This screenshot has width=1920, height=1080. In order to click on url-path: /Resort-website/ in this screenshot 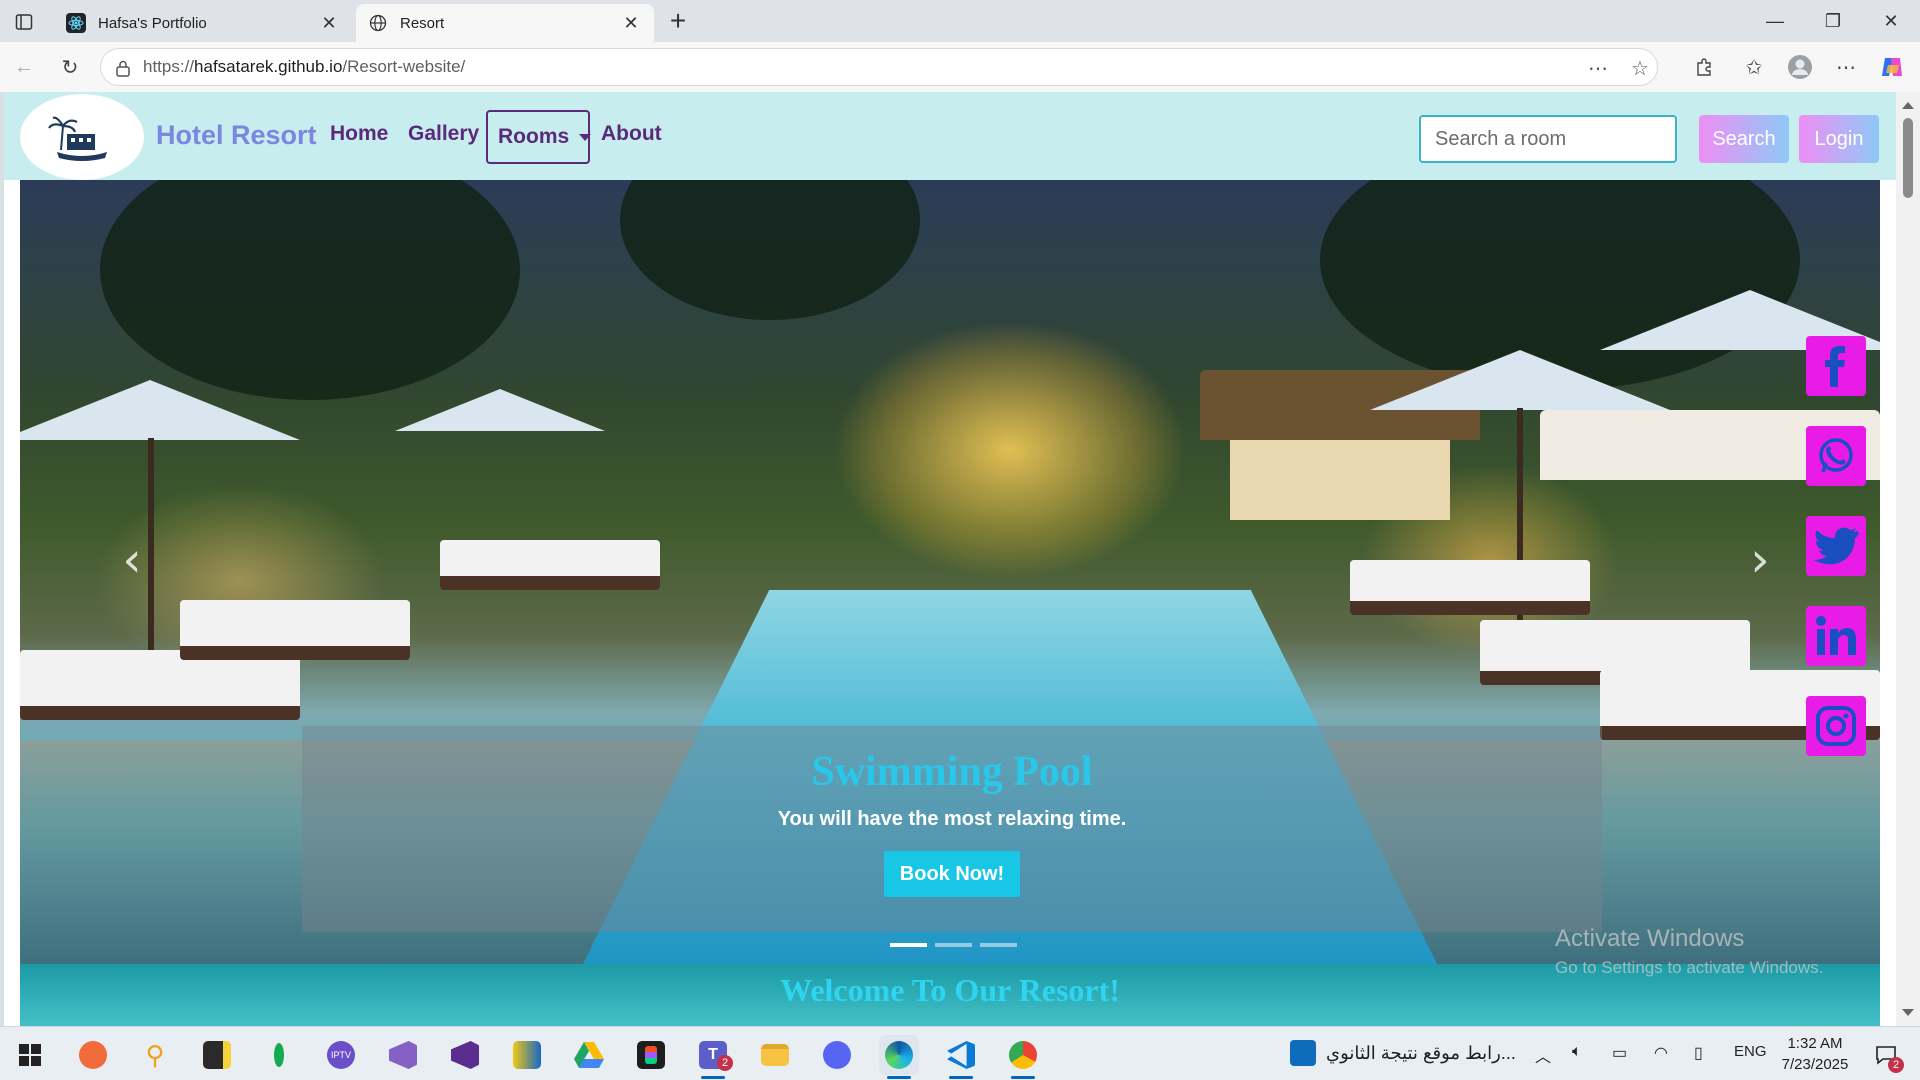, I will do `click(404, 66)`.